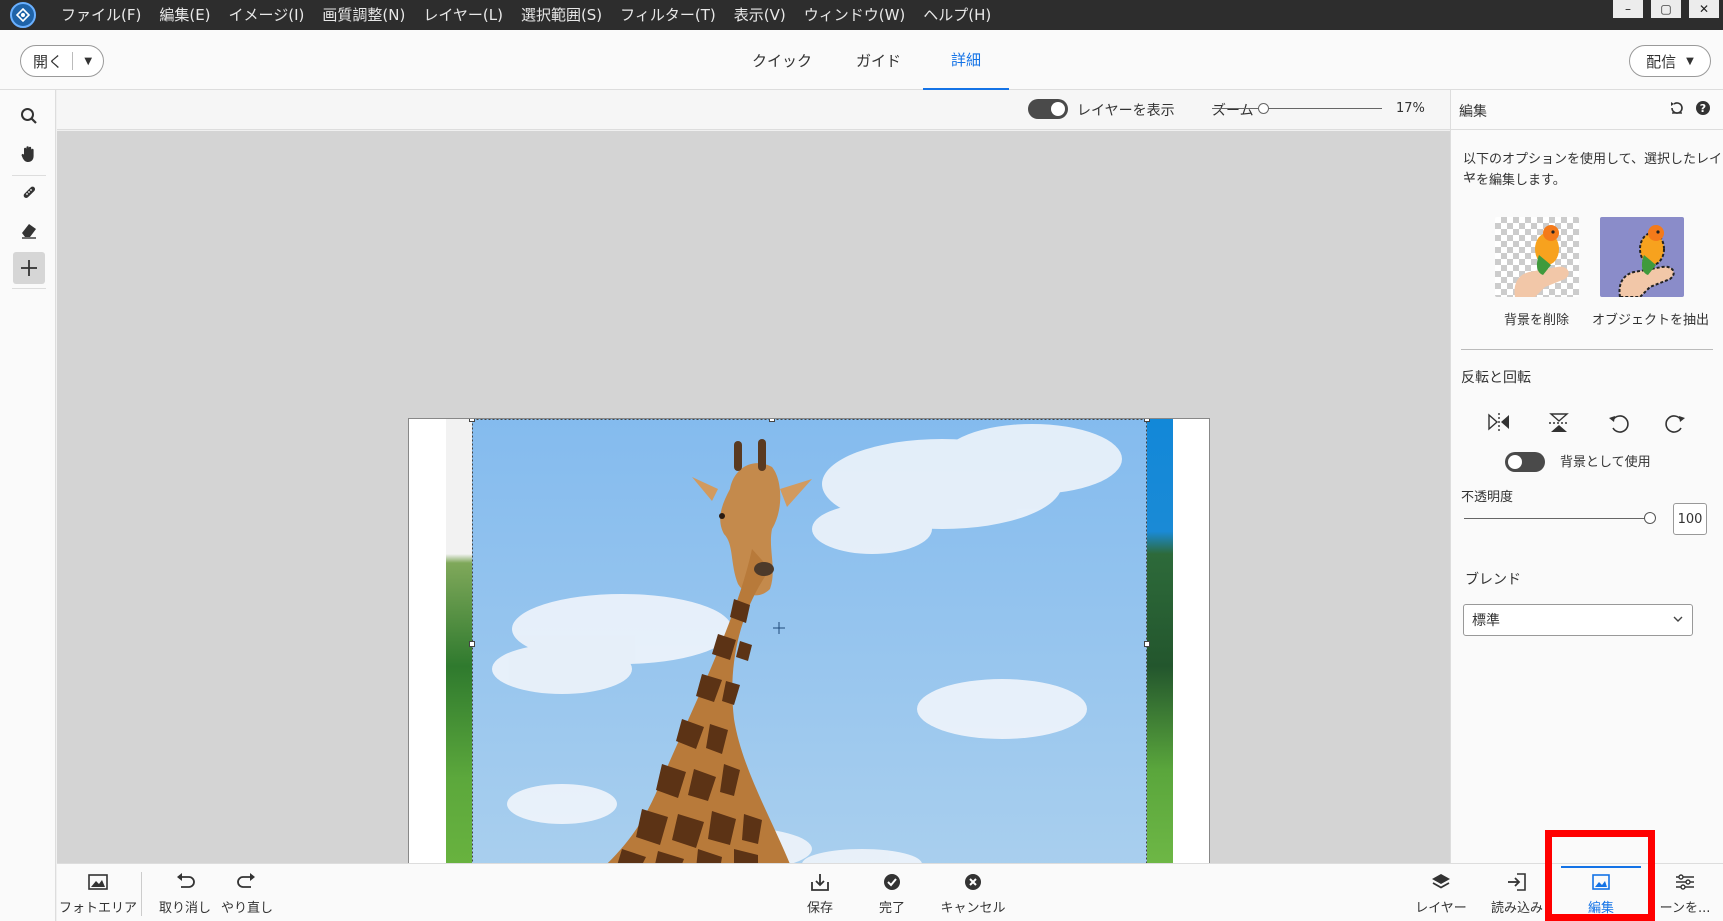 The width and height of the screenshot is (1723, 921). What do you see at coordinates (782, 60) in the screenshot?
I see `tab-quick: クイック` at bounding box center [782, 60].